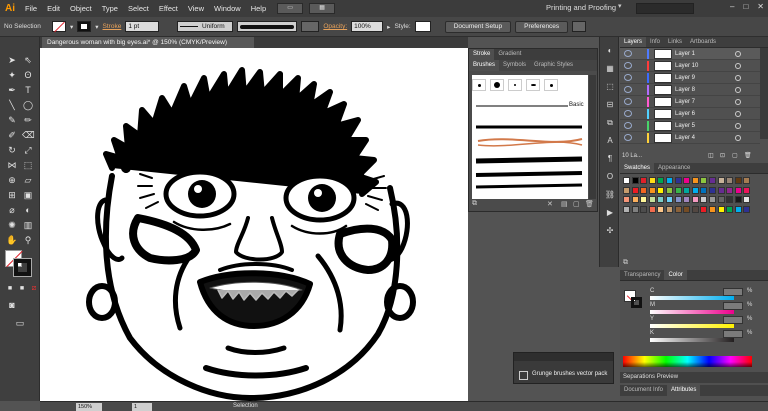  I want to click on new-sublayer-icon: ⊡, so click(722, 156).